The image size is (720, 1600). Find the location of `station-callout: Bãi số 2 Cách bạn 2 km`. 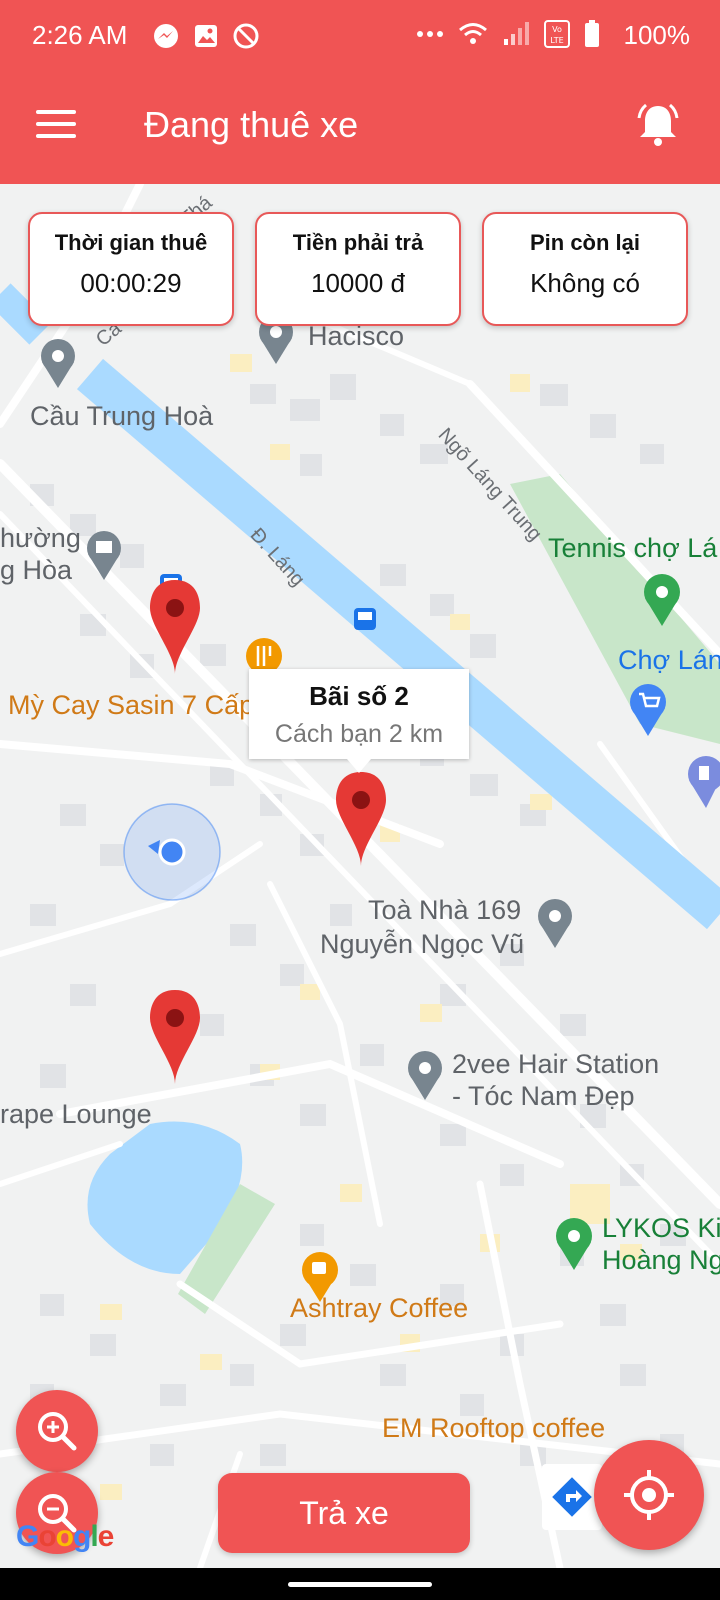

station-callout: Bãi số 2 Cách bạn 2 km is located at coordinates (359, 721).